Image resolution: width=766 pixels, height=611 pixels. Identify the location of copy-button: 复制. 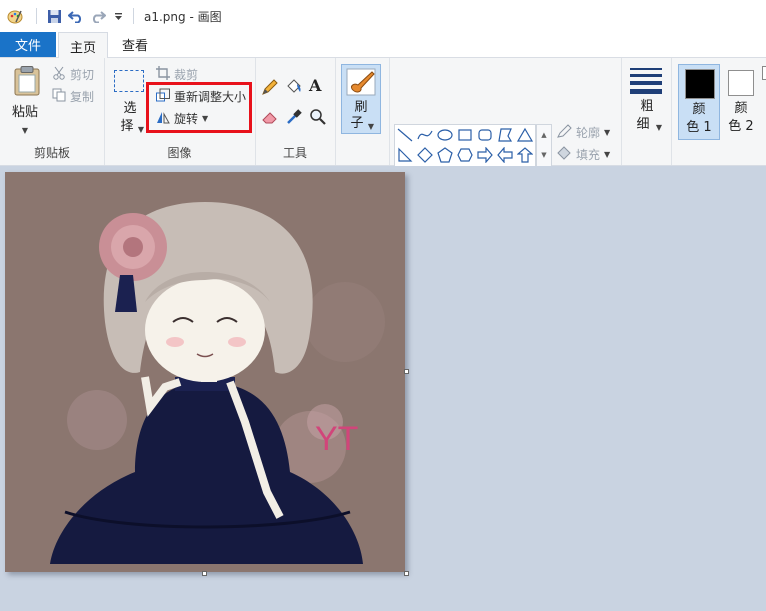
(73, 96).